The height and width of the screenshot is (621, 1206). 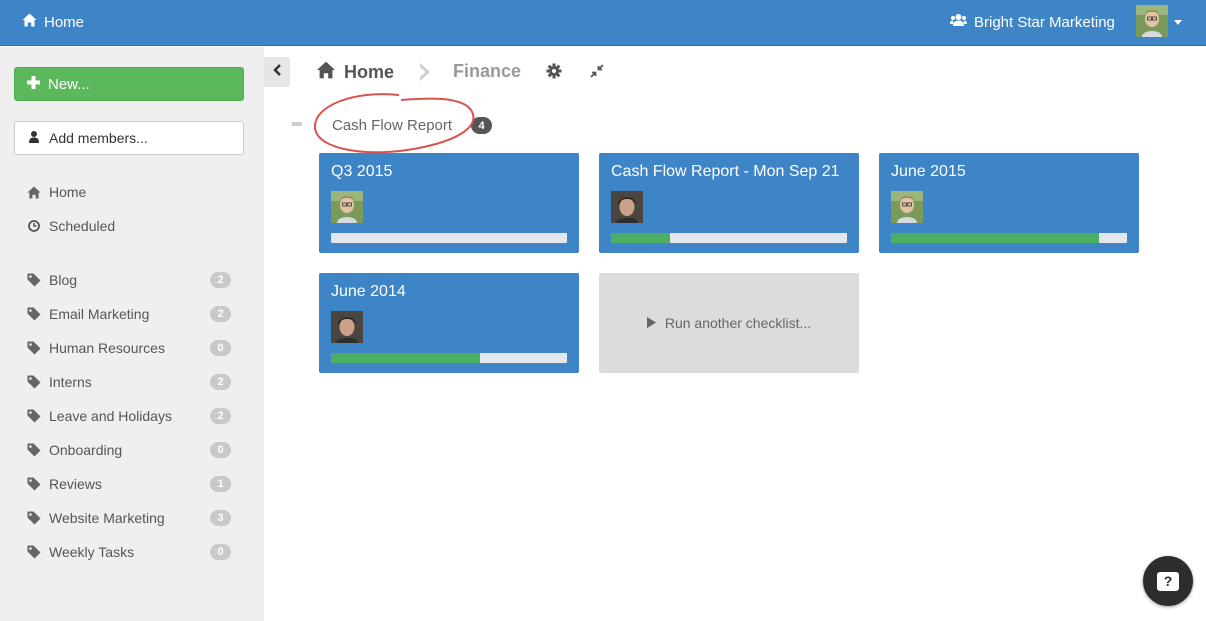 What do you see at coordinates (82, 226) in the screenshot?
I see `sidebar-item-label: Scheduled` at bounding box center [82, 226].